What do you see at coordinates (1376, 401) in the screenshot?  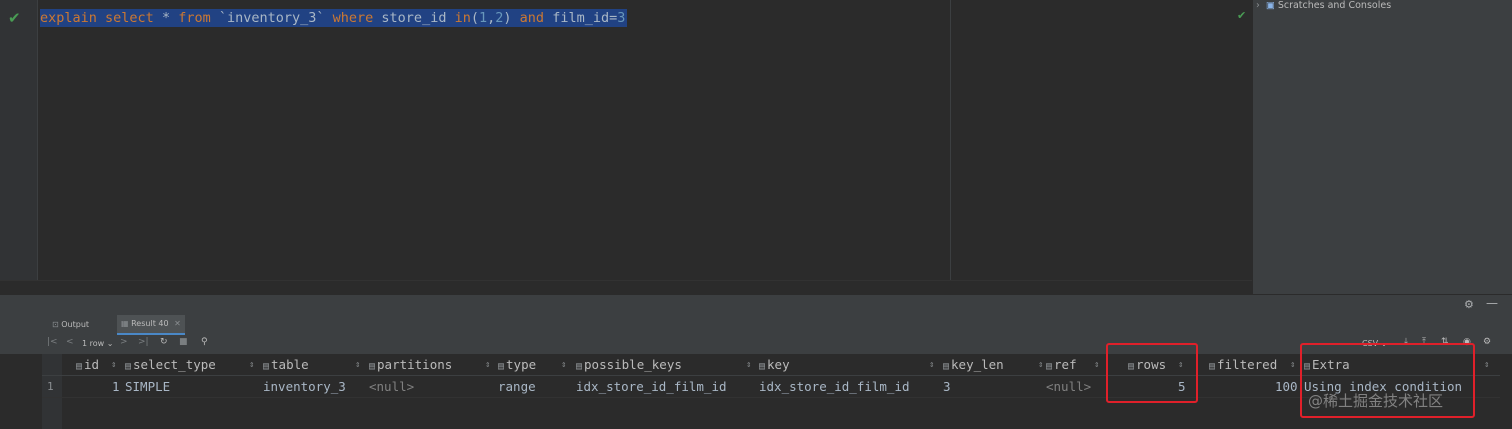 I see `watermark: @稀土掘金技术社区` at bounding box center [1376, 401].